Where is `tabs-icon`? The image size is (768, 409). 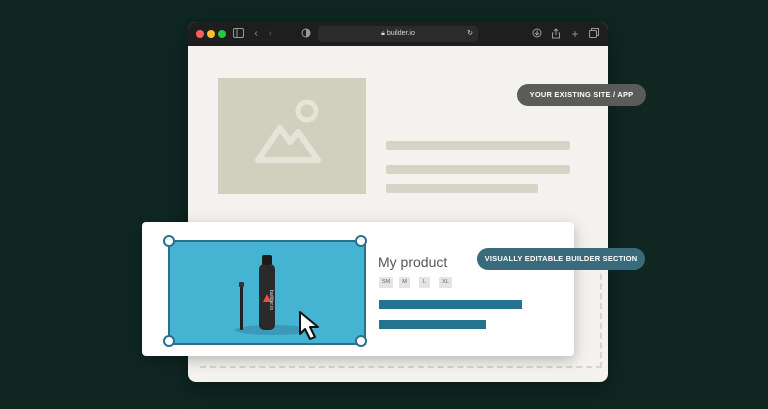 tabs-icon is located at coordinates (594, 34).